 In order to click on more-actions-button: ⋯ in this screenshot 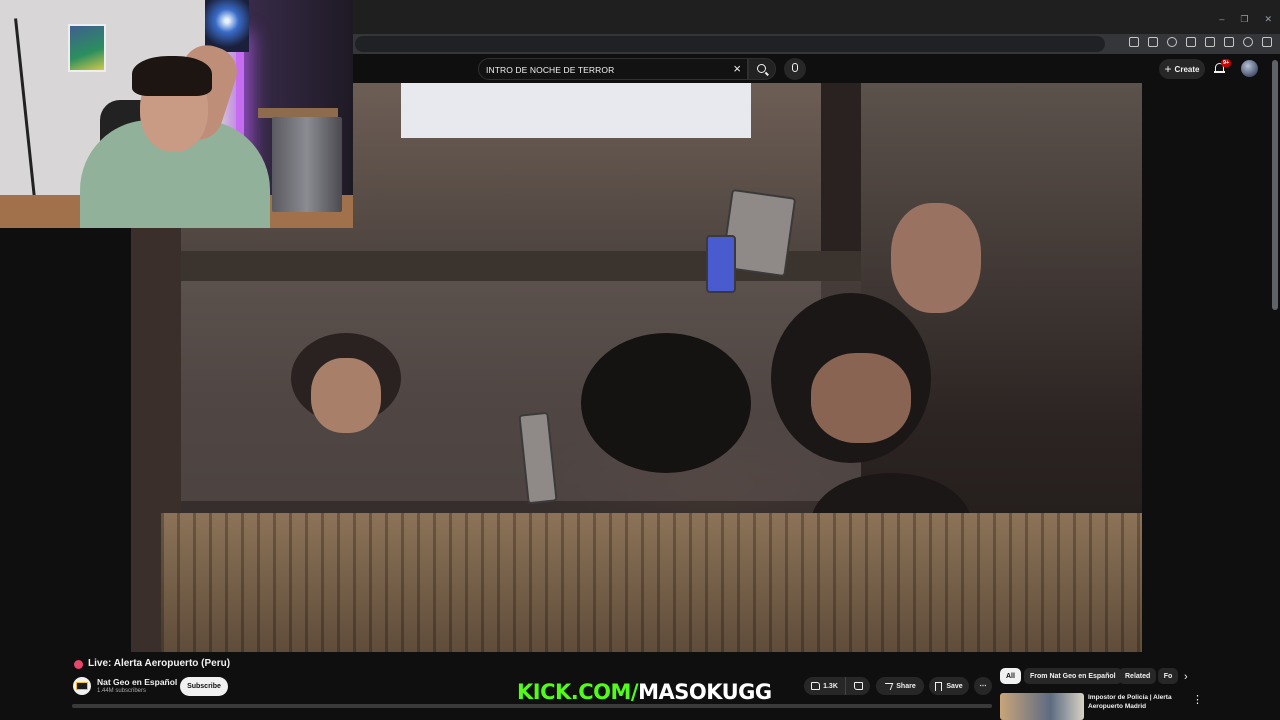, I will do `click(983, 686)`.